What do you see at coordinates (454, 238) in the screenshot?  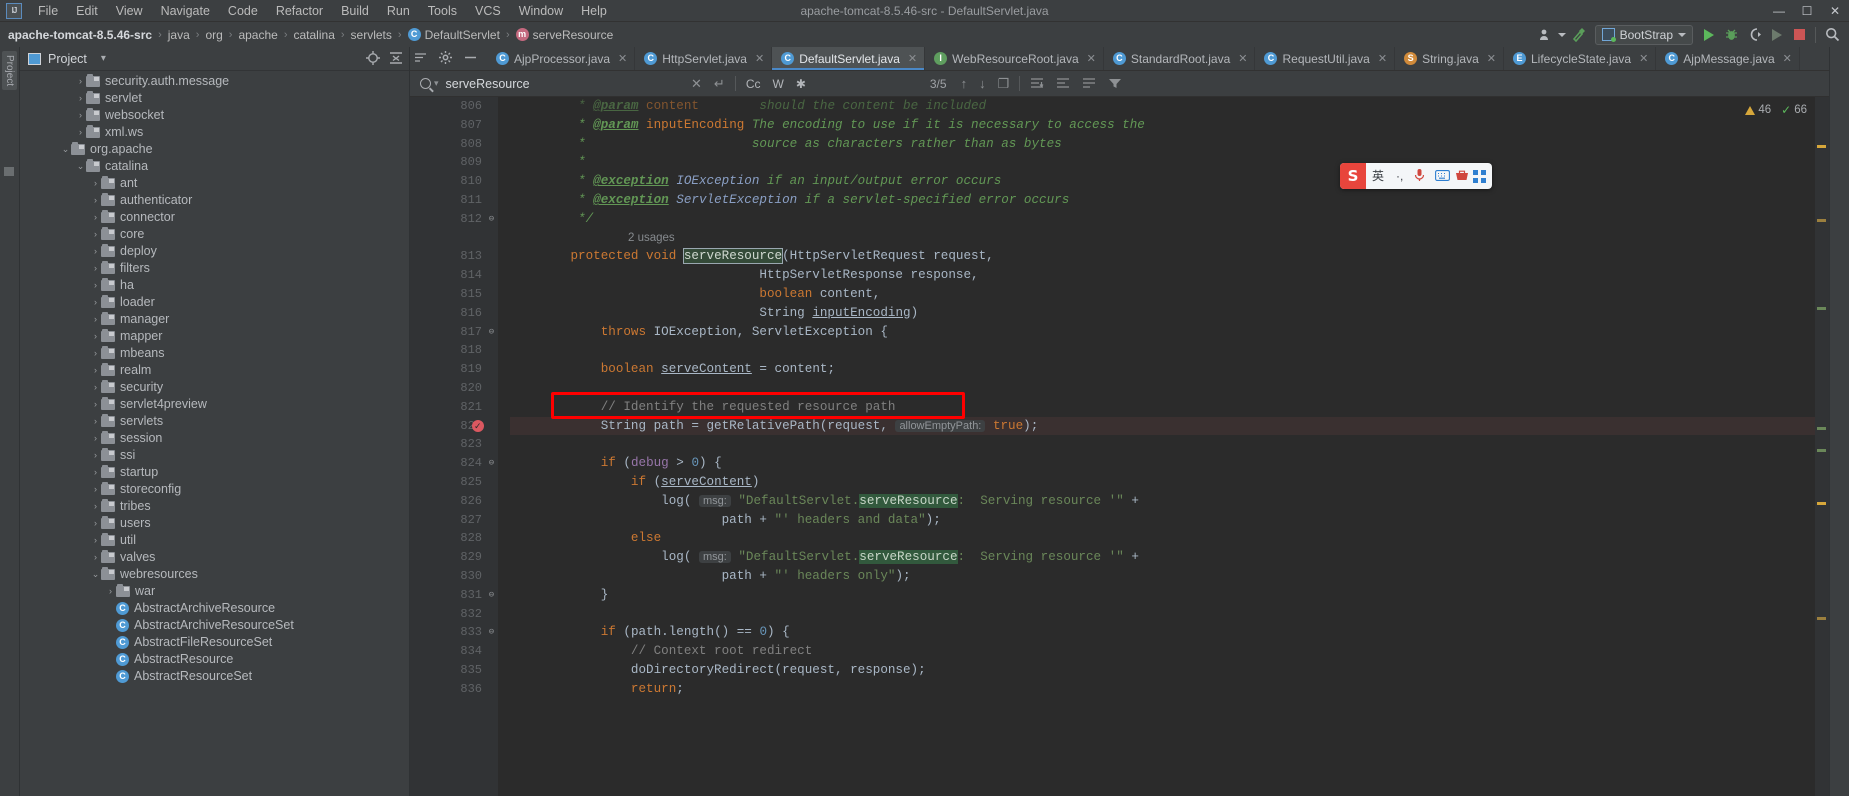 I see `gutter-inlay-row` at bounding box center [454, 238].